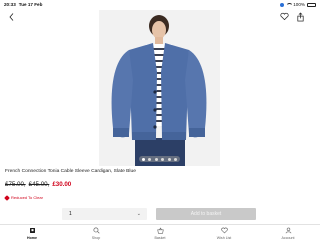 The height and width of the screenshot is (240, 320). What do you see at coordinates (138, 214) in the screenshot?
I see `chevron-down-icon: ⌄` at bounding box center [138, 214].